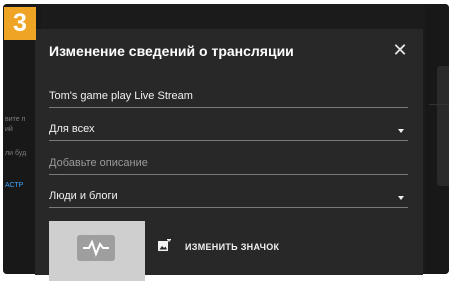 Image resolution: width=451 pixels, height=281 pixels. I want to click on background-text: ий, so click(9, 129).